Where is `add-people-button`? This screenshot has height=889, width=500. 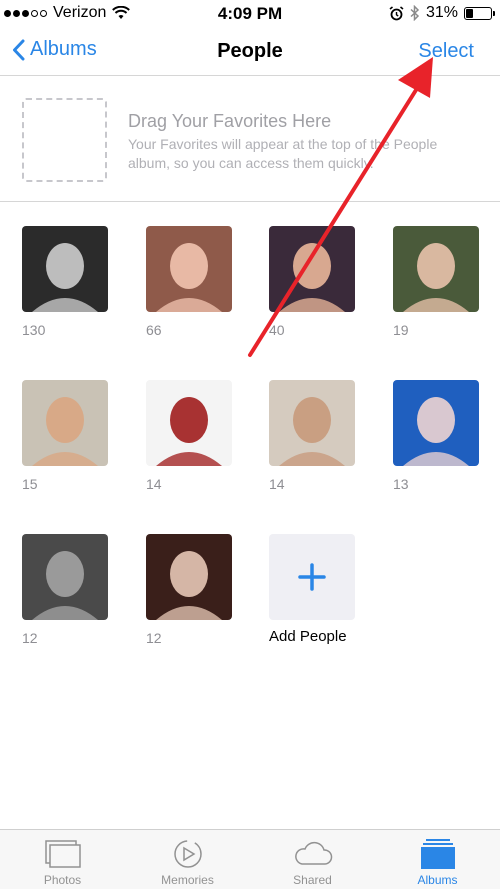
add-people-button is located at coordinates (312, 577).